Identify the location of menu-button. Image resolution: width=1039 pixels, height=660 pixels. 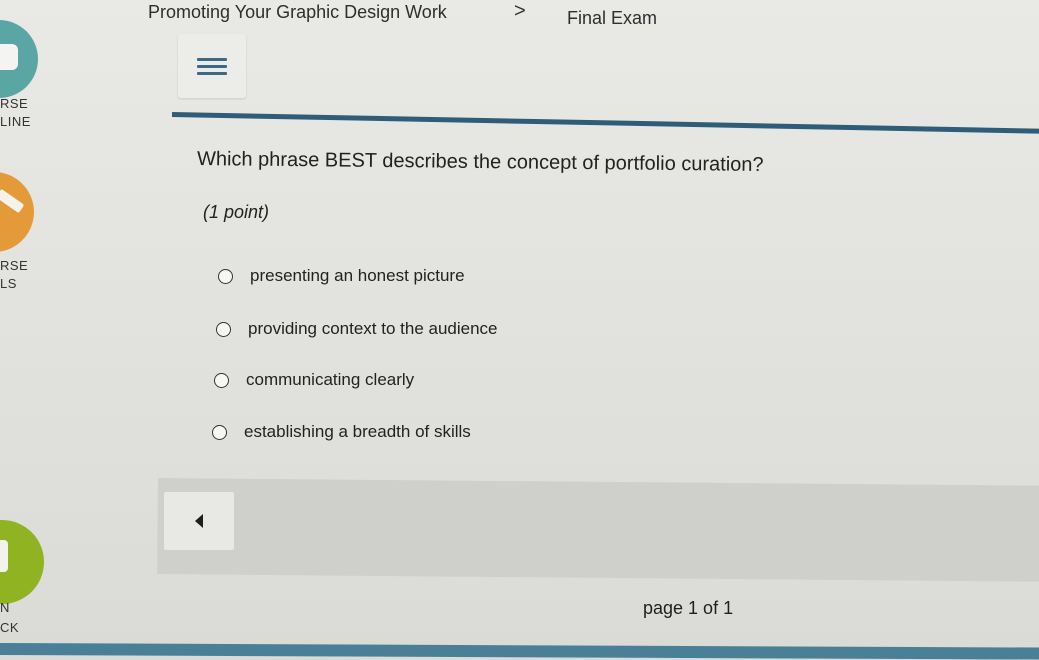
(212, 66).